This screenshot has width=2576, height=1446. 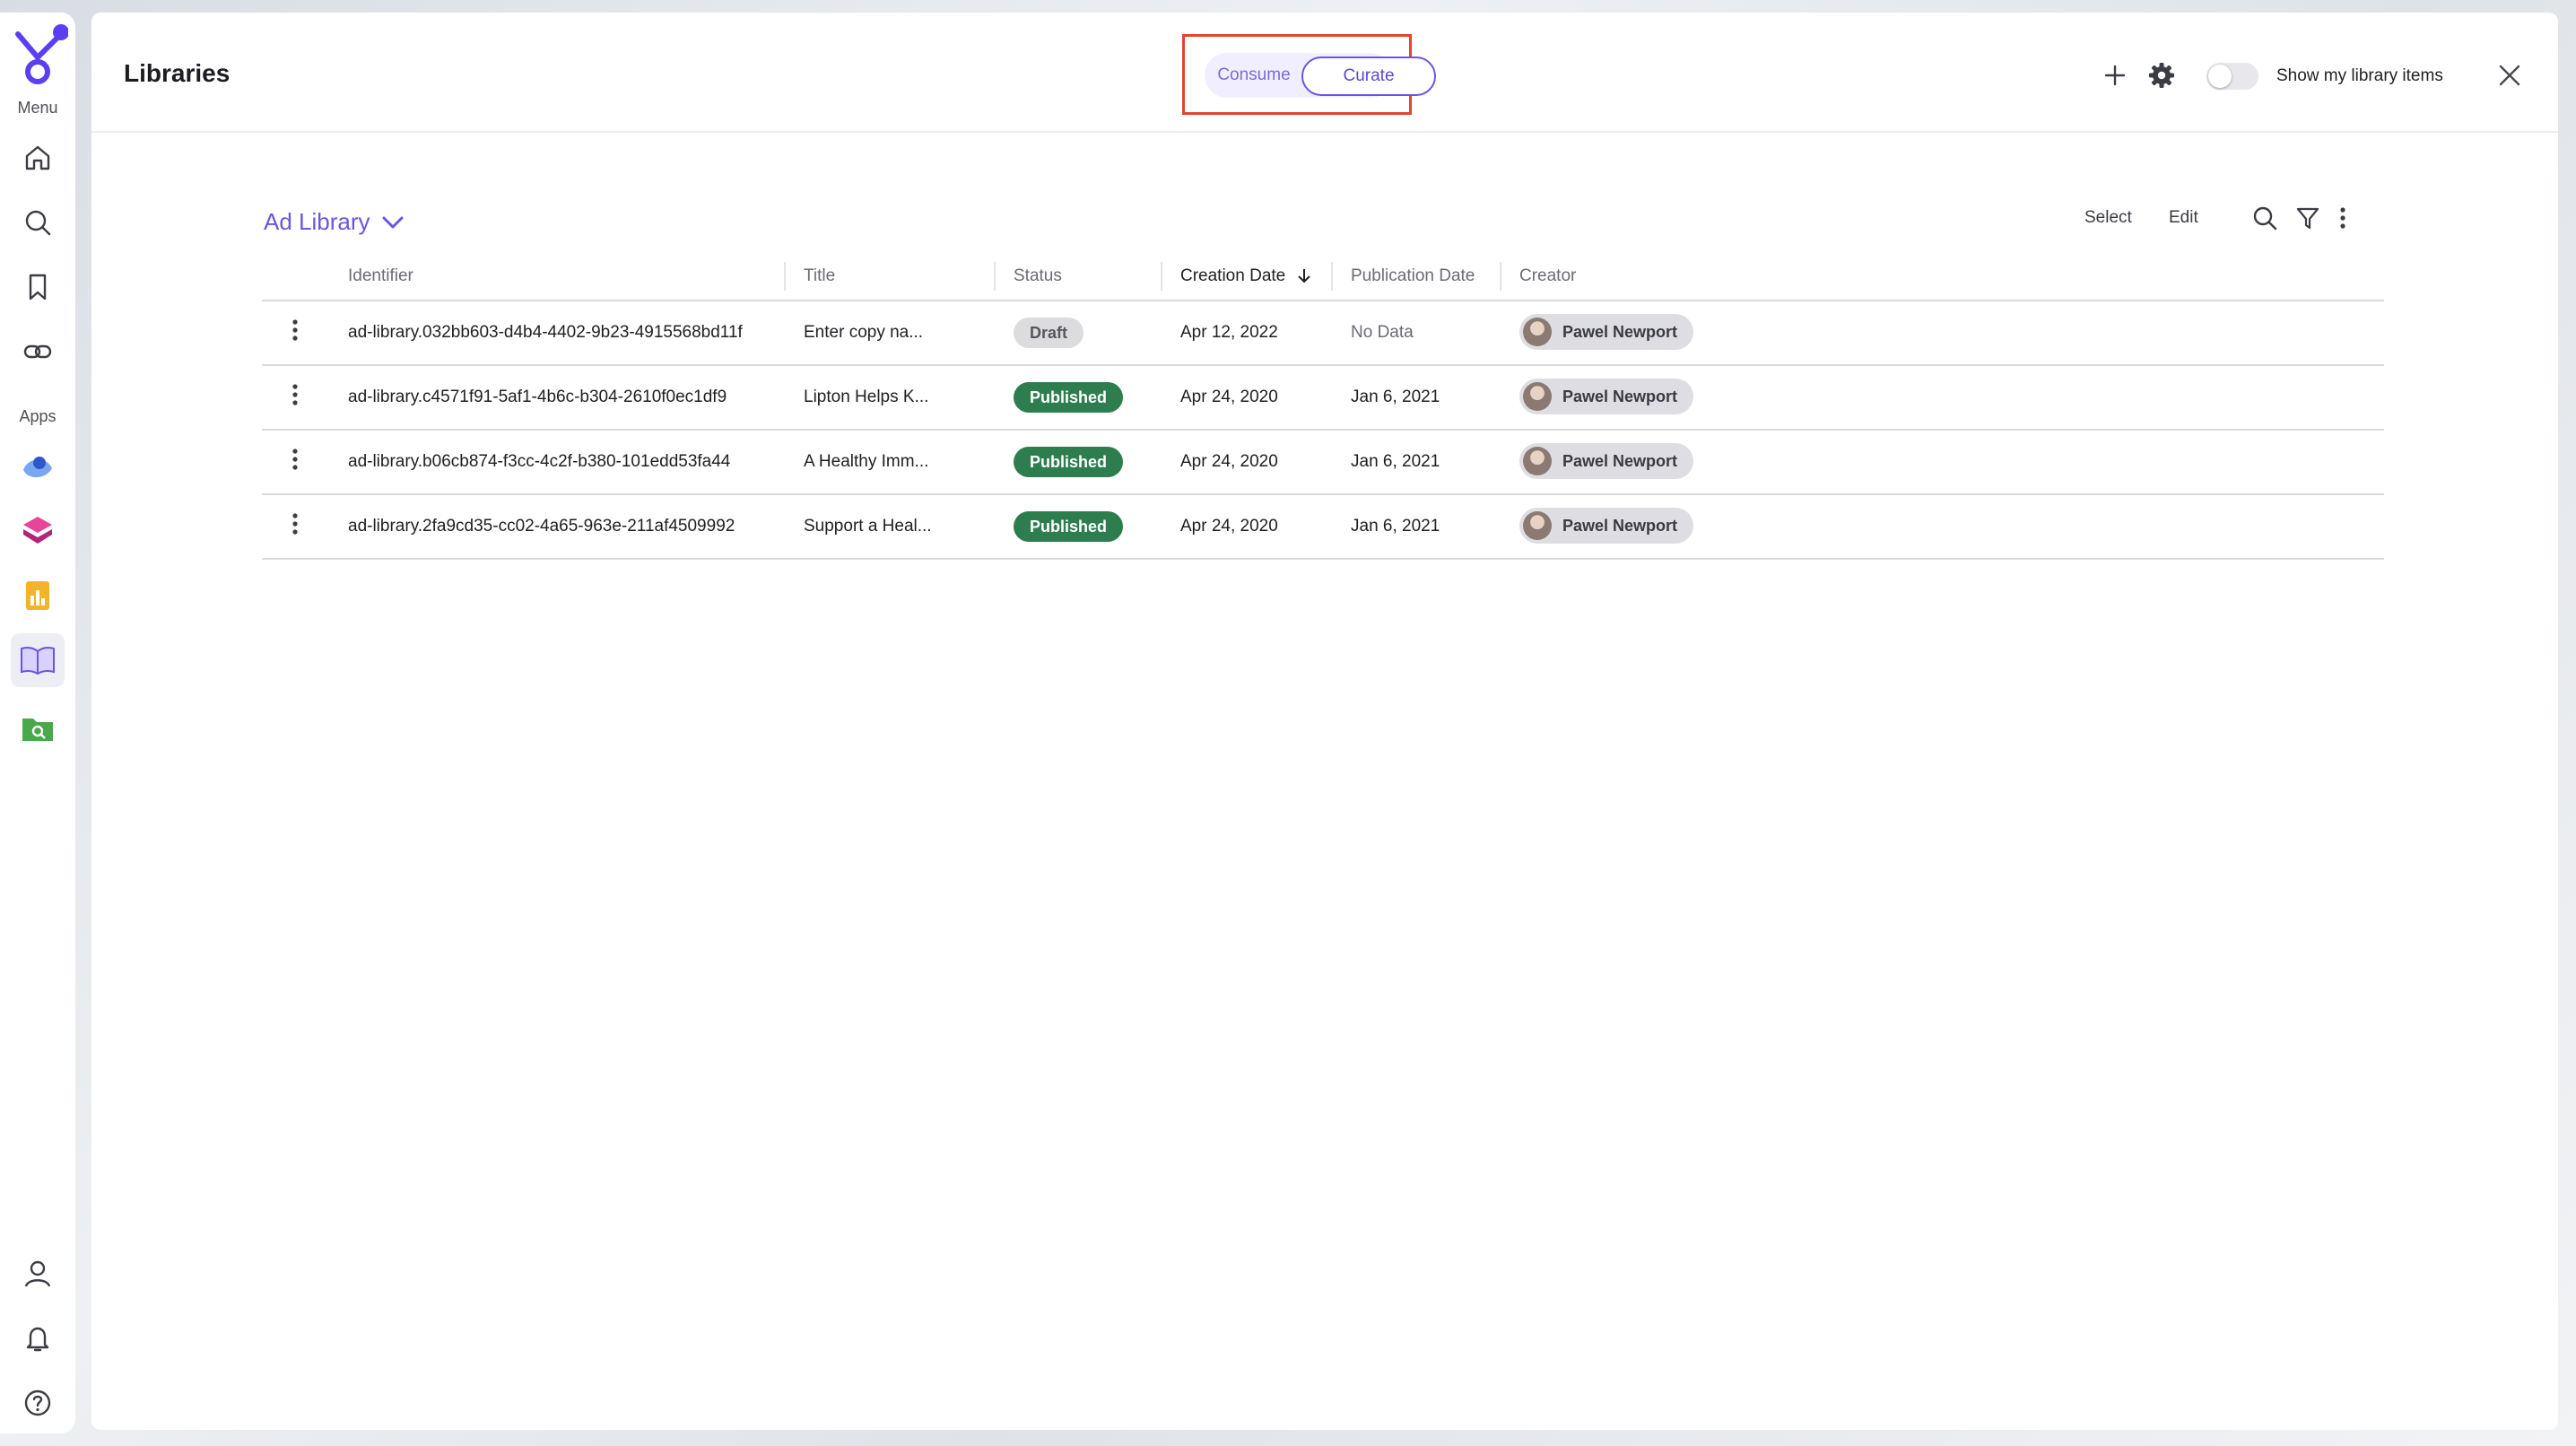 I want to click on curate-mode-option: Curate, so click(x=1368, y=76).